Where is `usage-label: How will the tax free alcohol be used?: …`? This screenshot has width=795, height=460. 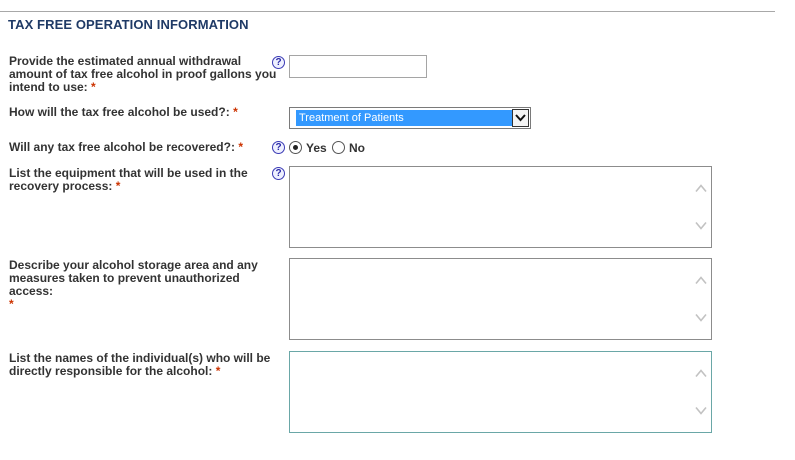
usage-label: How will the tax free alcohol be used?: … is located at coordinates (148, 112).